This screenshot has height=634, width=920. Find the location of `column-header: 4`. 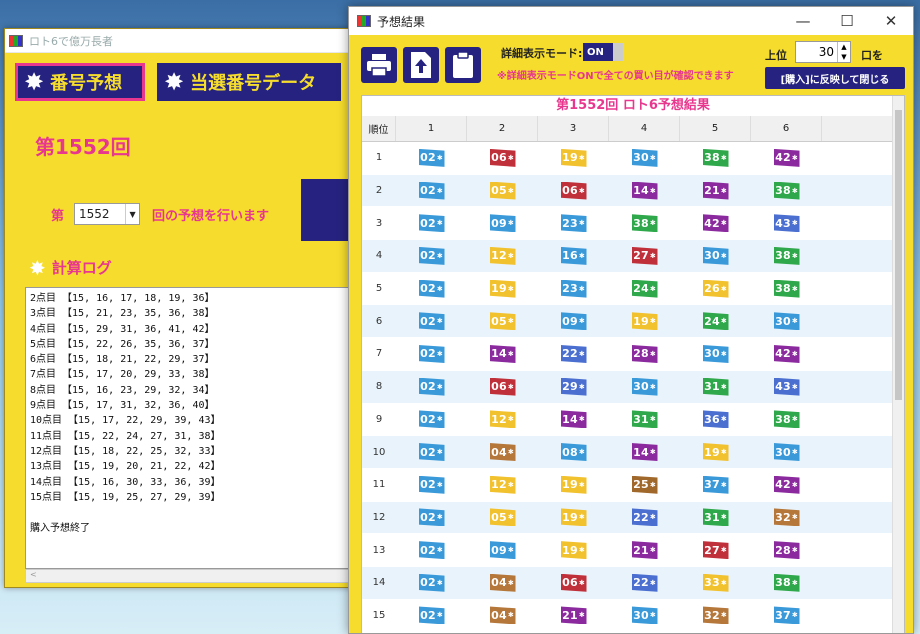

column-header: 4 is located at coordinates (644, 128).